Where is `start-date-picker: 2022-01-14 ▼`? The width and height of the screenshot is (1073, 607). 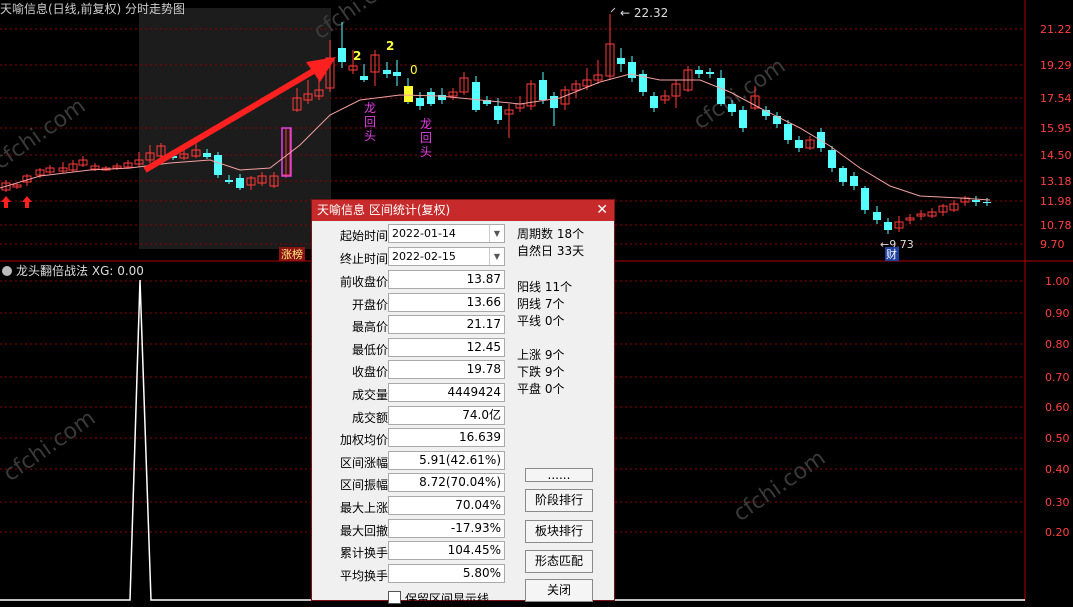
start-date-picker: 2022-01-14 ▼ is located at coordinates (446, 233).